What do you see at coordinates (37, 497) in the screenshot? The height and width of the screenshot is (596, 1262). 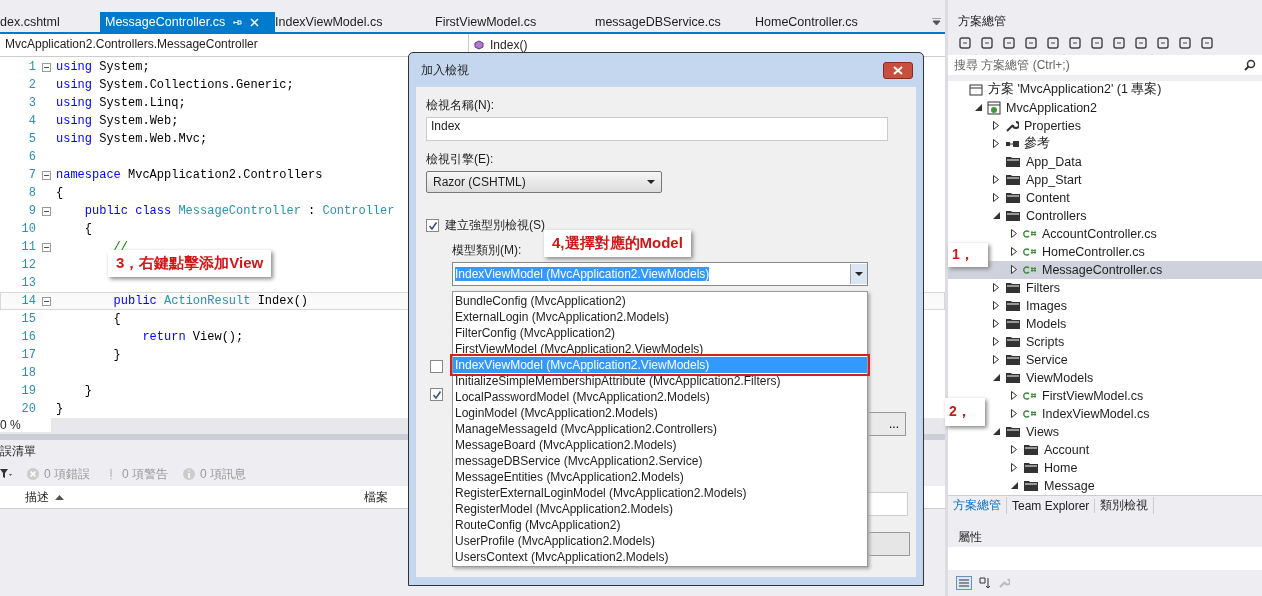 I see `column-header: 描述` at bounding box center [37, 497].